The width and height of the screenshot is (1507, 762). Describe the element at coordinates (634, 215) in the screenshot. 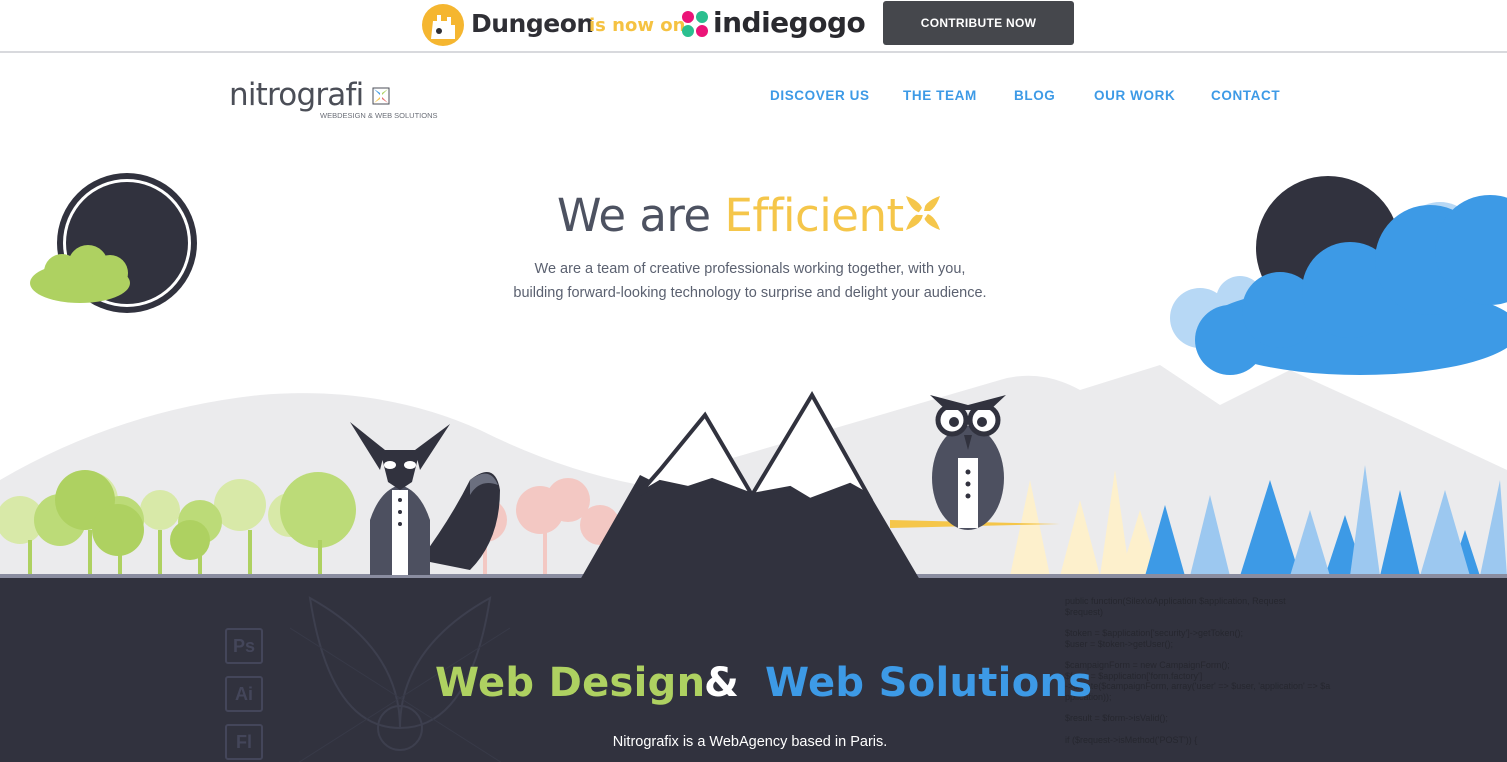

I see `hero-title-start: We are` at that location.